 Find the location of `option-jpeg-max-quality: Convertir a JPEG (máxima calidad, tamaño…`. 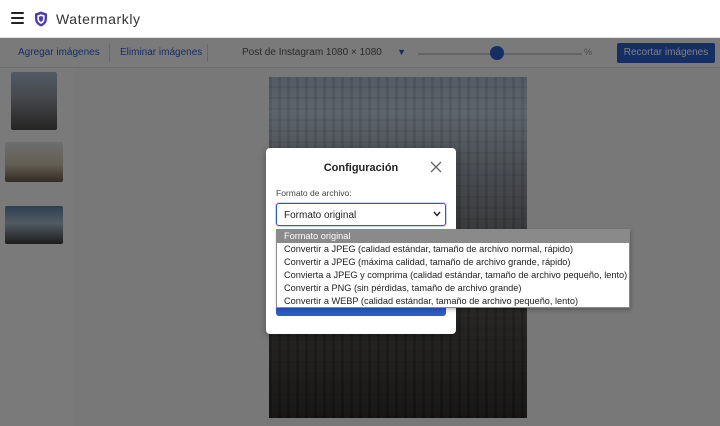

option-jpeg-max-quality: Convertir a JPEG (máxima calidad, tamaño… is located at coordinates (453, 262).